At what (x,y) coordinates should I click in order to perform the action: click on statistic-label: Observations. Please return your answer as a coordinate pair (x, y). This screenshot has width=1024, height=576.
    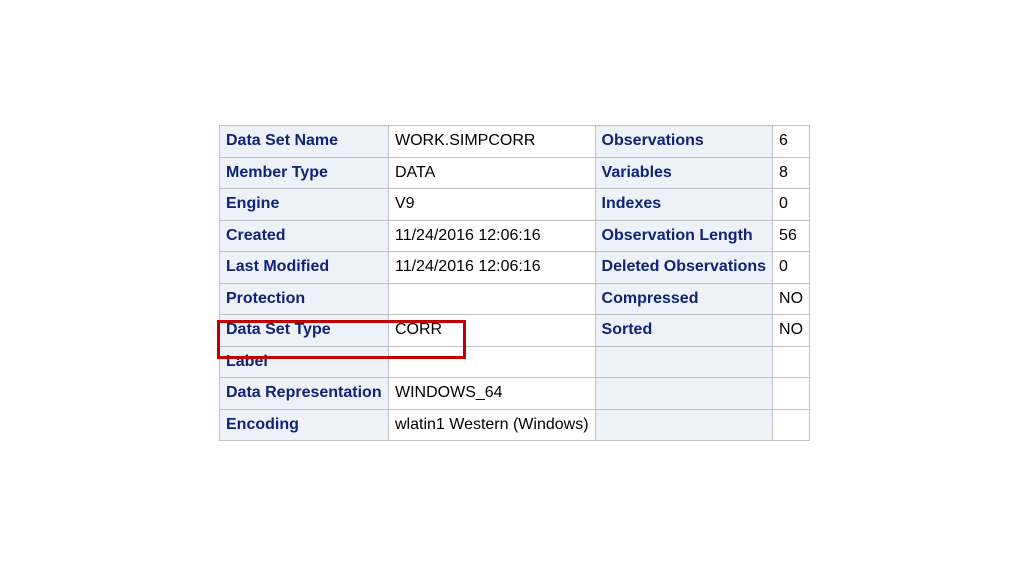
    Looking at the image, I should click on (684, 141).